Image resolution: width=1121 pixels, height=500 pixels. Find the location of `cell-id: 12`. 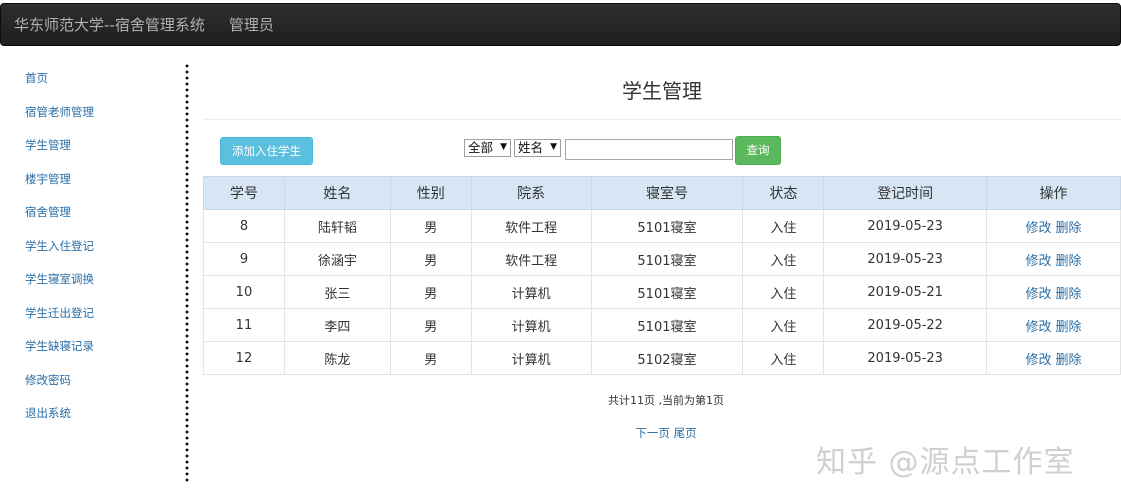

cell-id: 12 is located at coordinates (244, 358).